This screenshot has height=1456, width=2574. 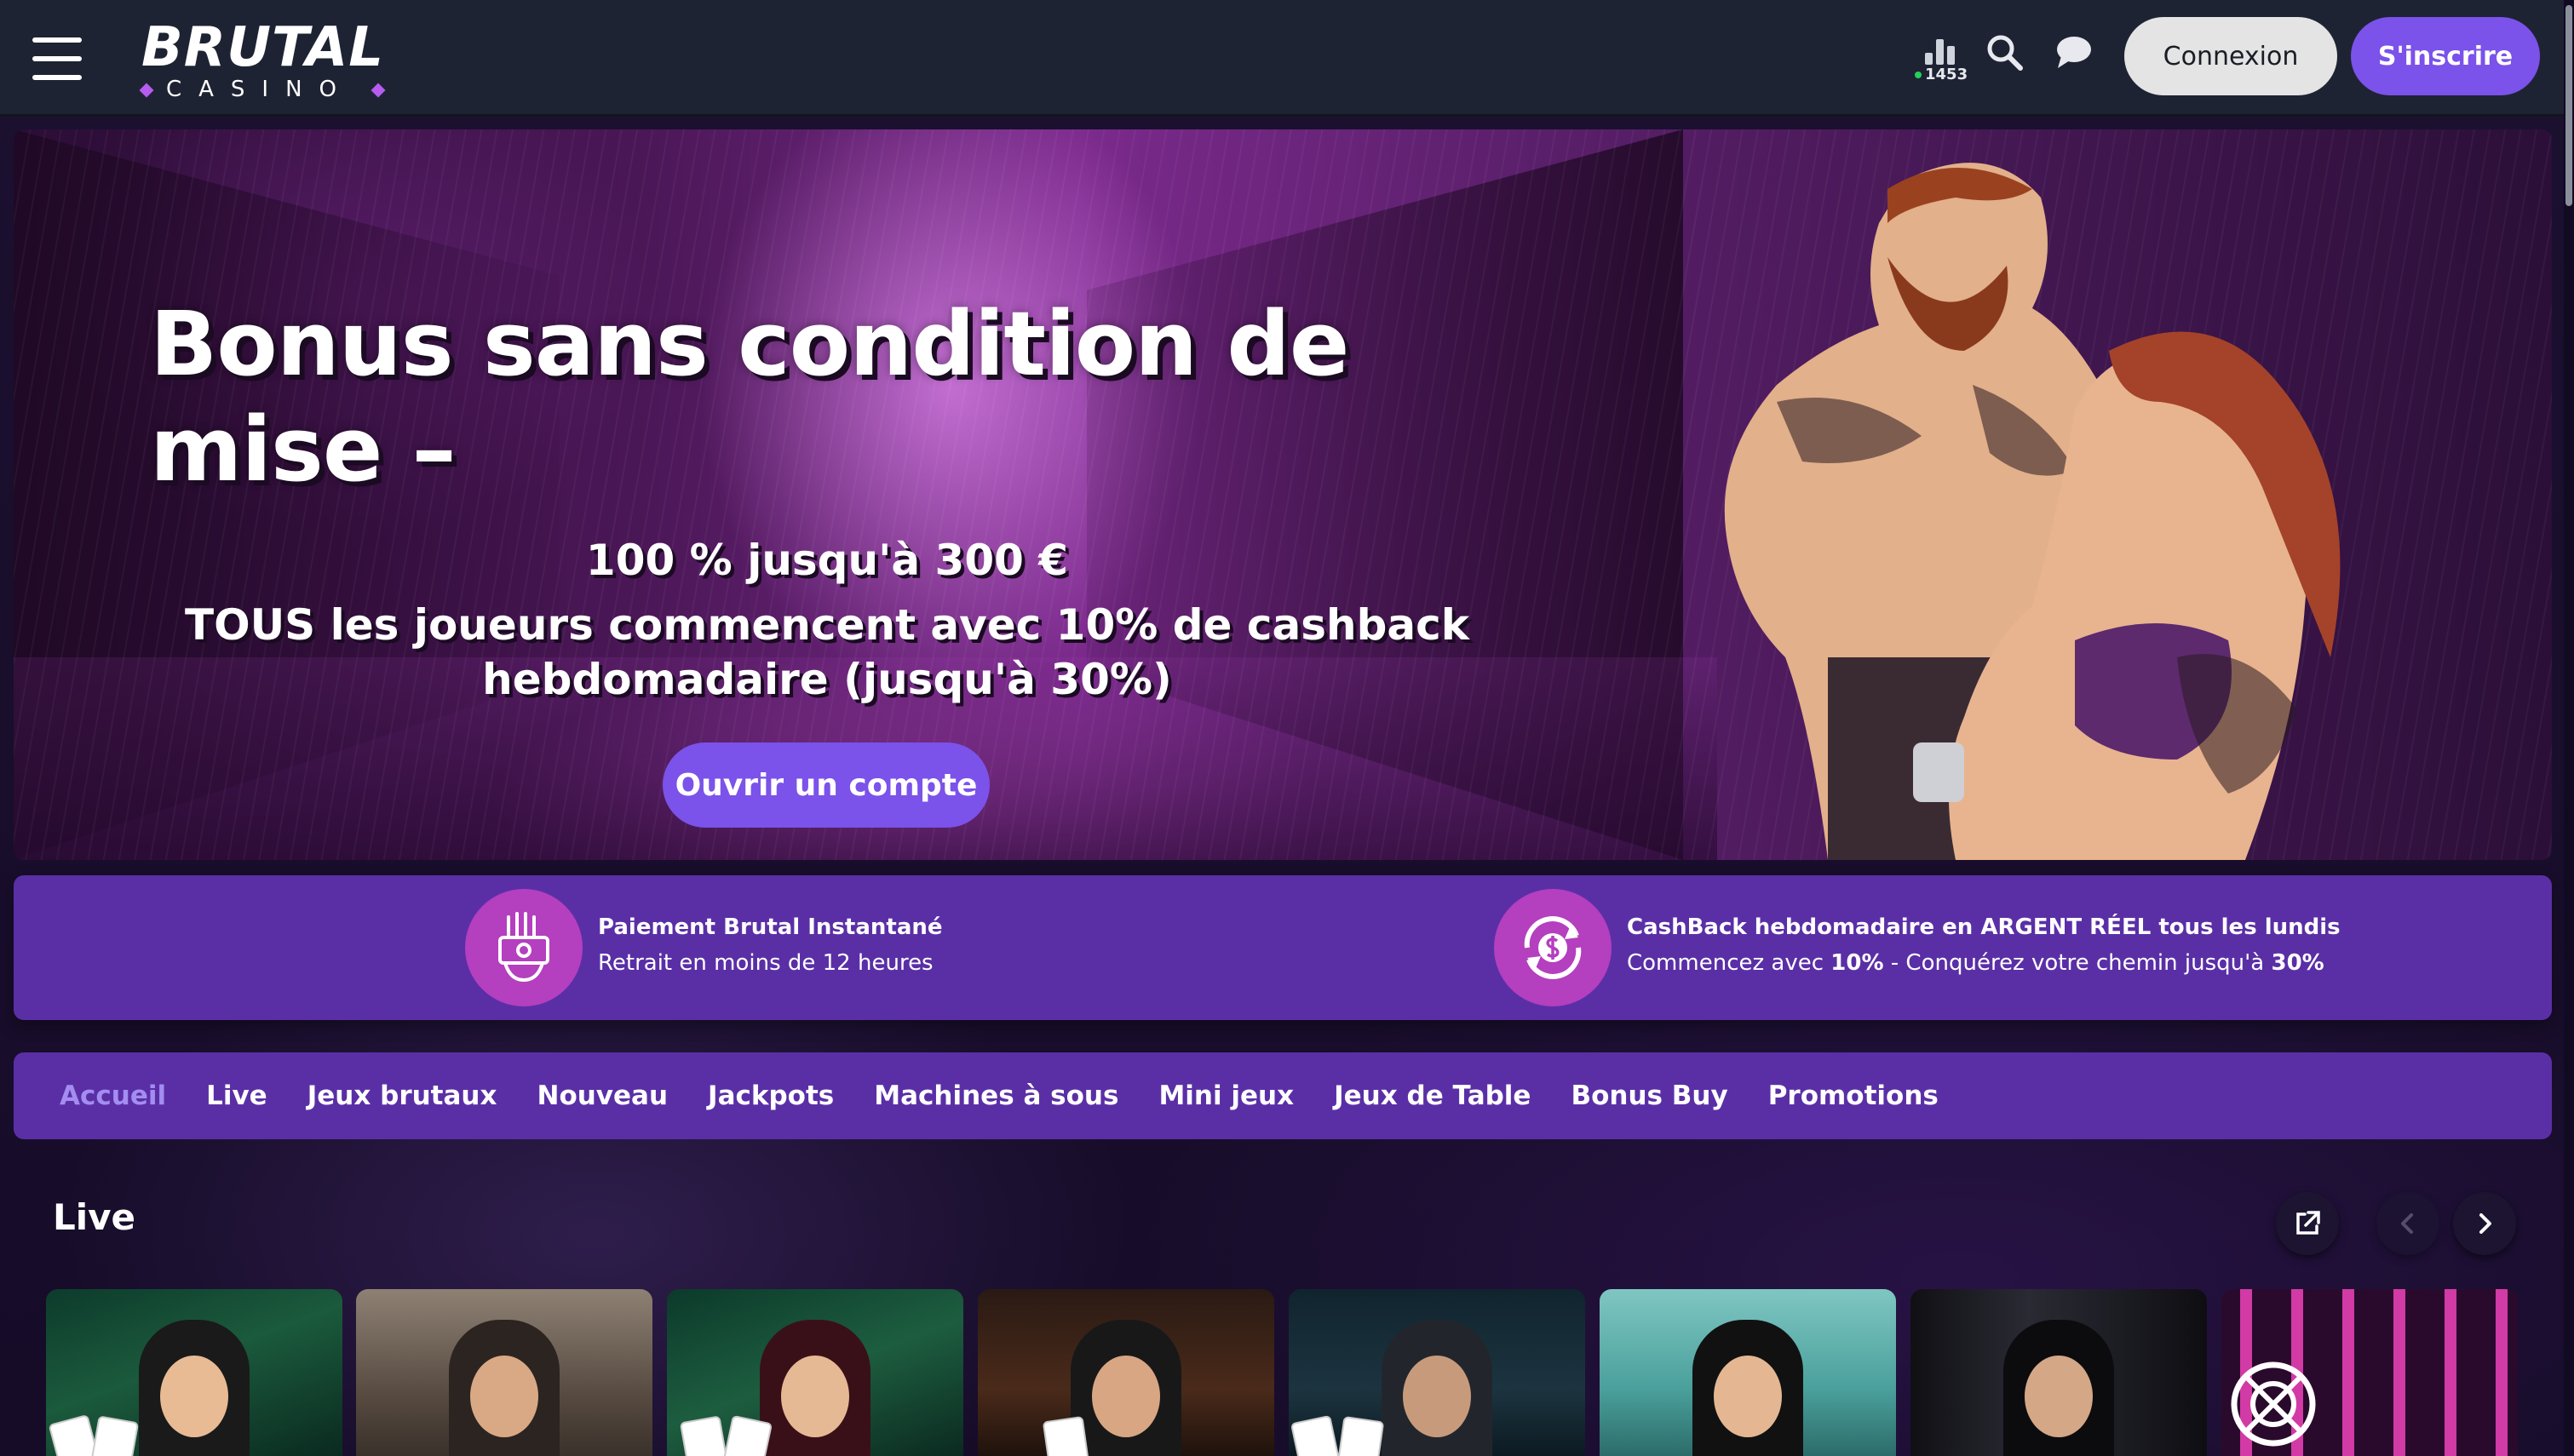 What do you see at coordinates (2077, 963) in the screenshot?
I see `cashback-desc-part2: - Conquérez votre chemin jusqu'à` at bounding box center [2077, 963].